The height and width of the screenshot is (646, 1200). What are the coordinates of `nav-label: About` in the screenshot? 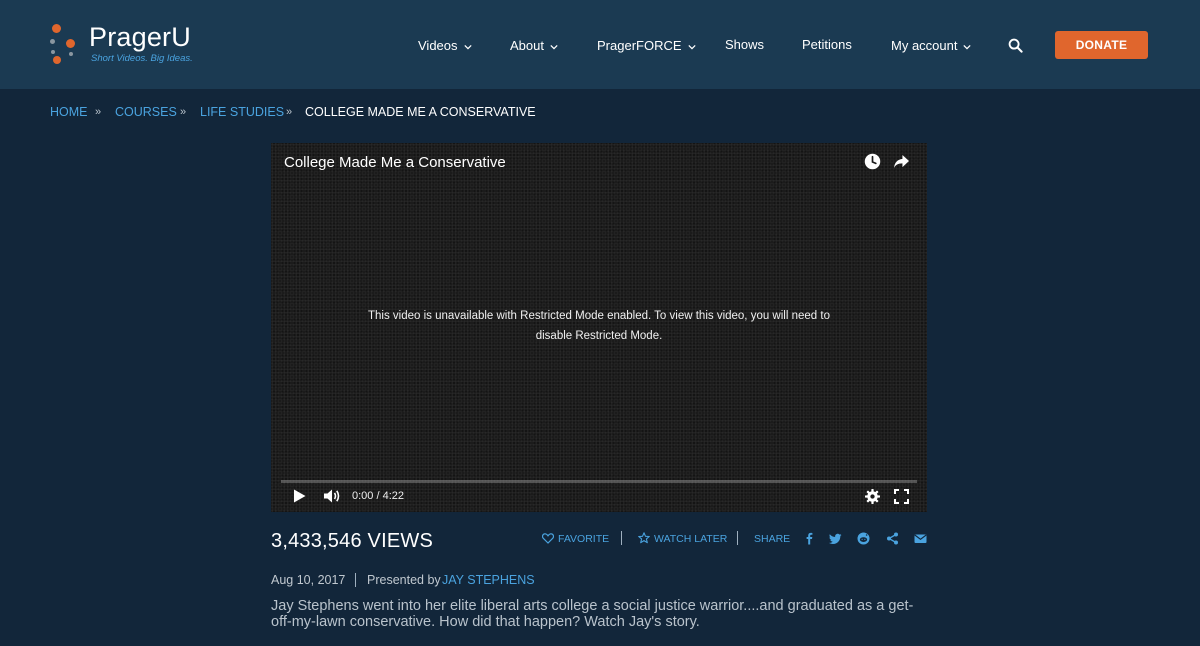 It's located at (527, 45).